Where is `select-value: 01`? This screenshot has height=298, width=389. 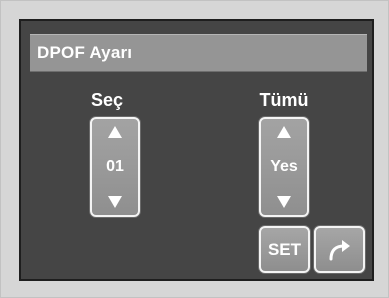 select-value: 01 is located at coordinates (115, 166).